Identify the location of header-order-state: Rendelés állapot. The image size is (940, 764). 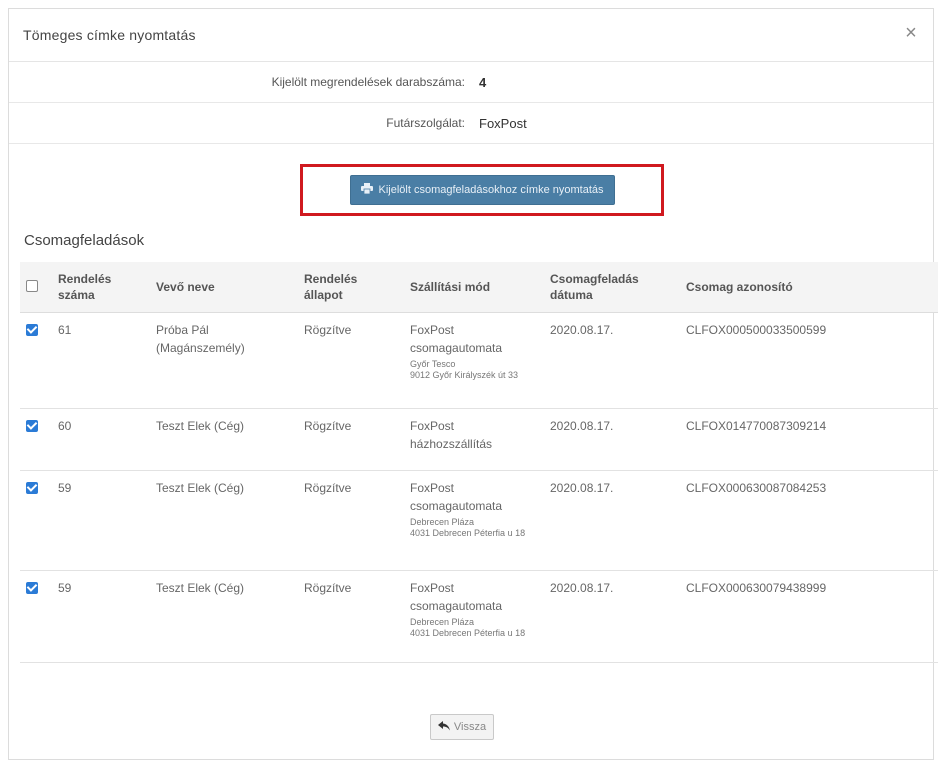
(349, 287).